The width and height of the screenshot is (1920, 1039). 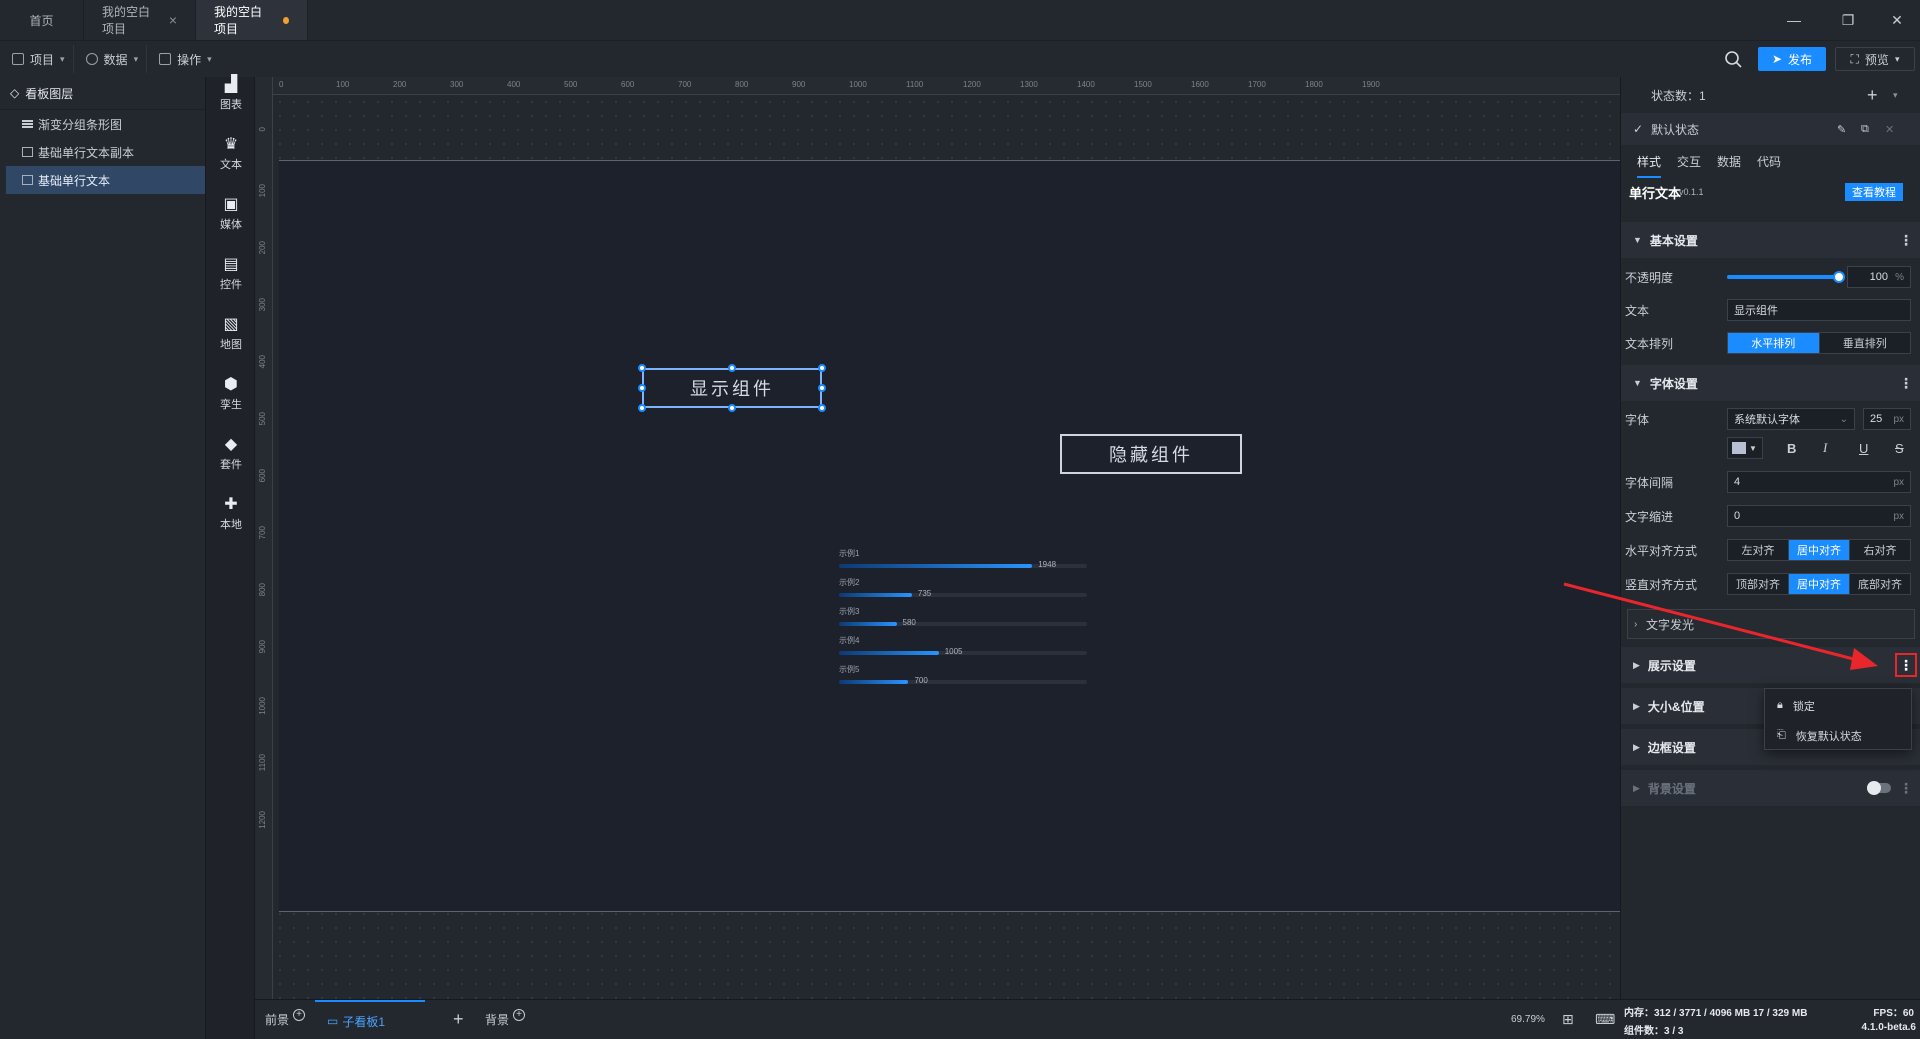 What do you see at coordinates (1841, 129) in the screenshot?
I see `edit-icon: ✎` at bounding box center [1841, 129].